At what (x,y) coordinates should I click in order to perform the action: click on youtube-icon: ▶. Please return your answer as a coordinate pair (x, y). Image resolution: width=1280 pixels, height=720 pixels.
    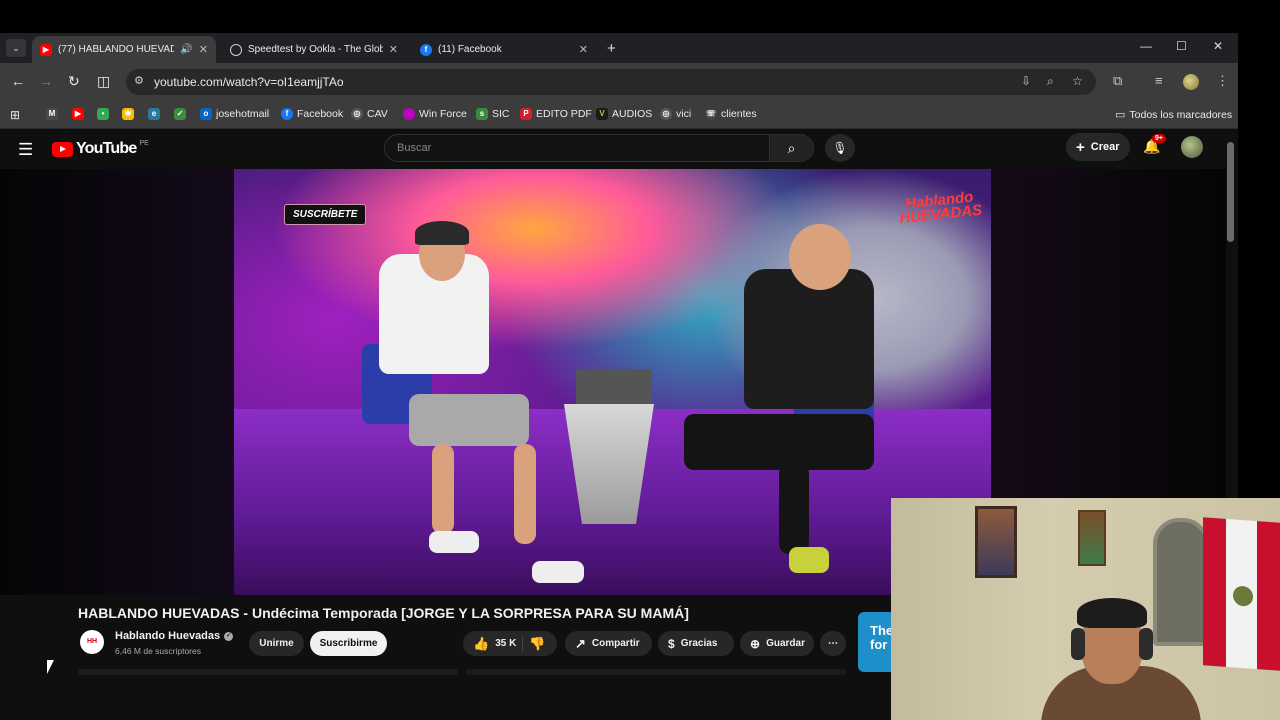
    Looking at the image, I should click on (46, 49).